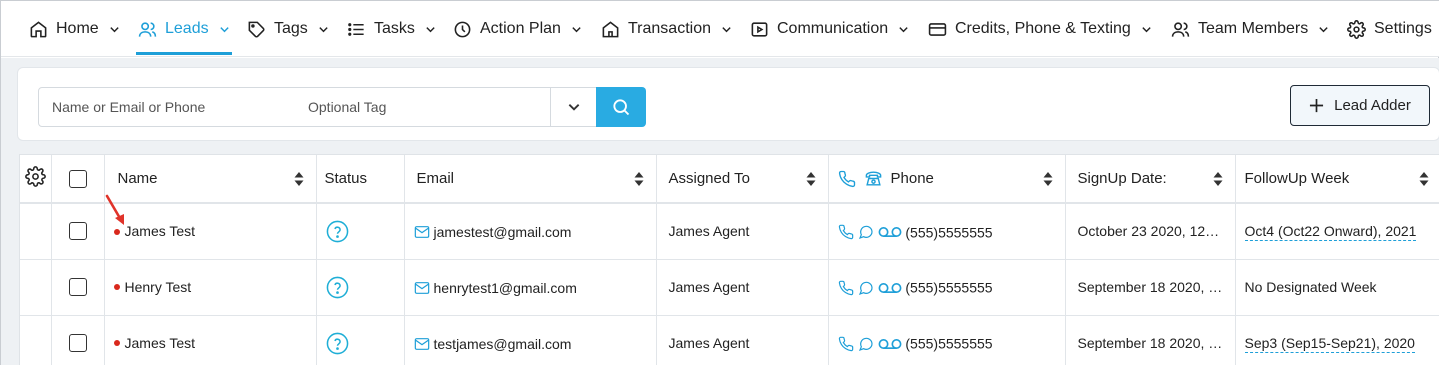 Image resolution: width=1439 pixels, height=365 pixels. Describe the element at coordinates (947, 179) in the screenshot. I see `header-phone: Phone` at that location.